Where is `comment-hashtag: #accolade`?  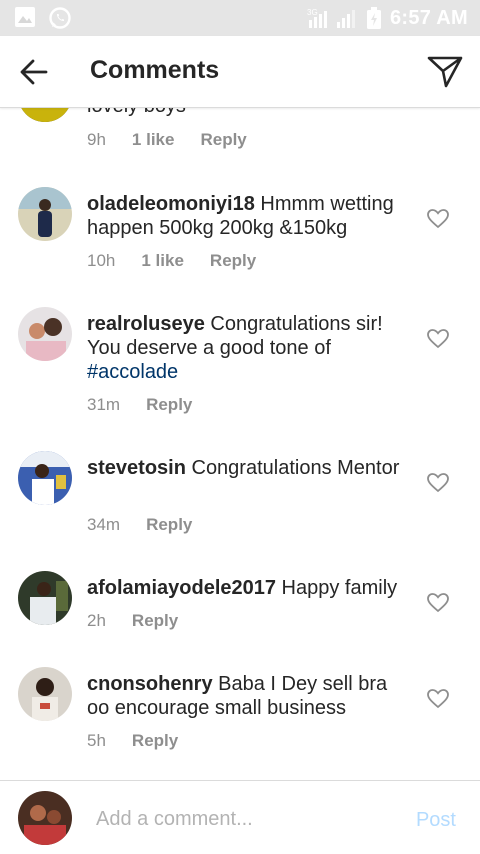
comment-hashtag: #accolade is located at coordinates (132, 372).